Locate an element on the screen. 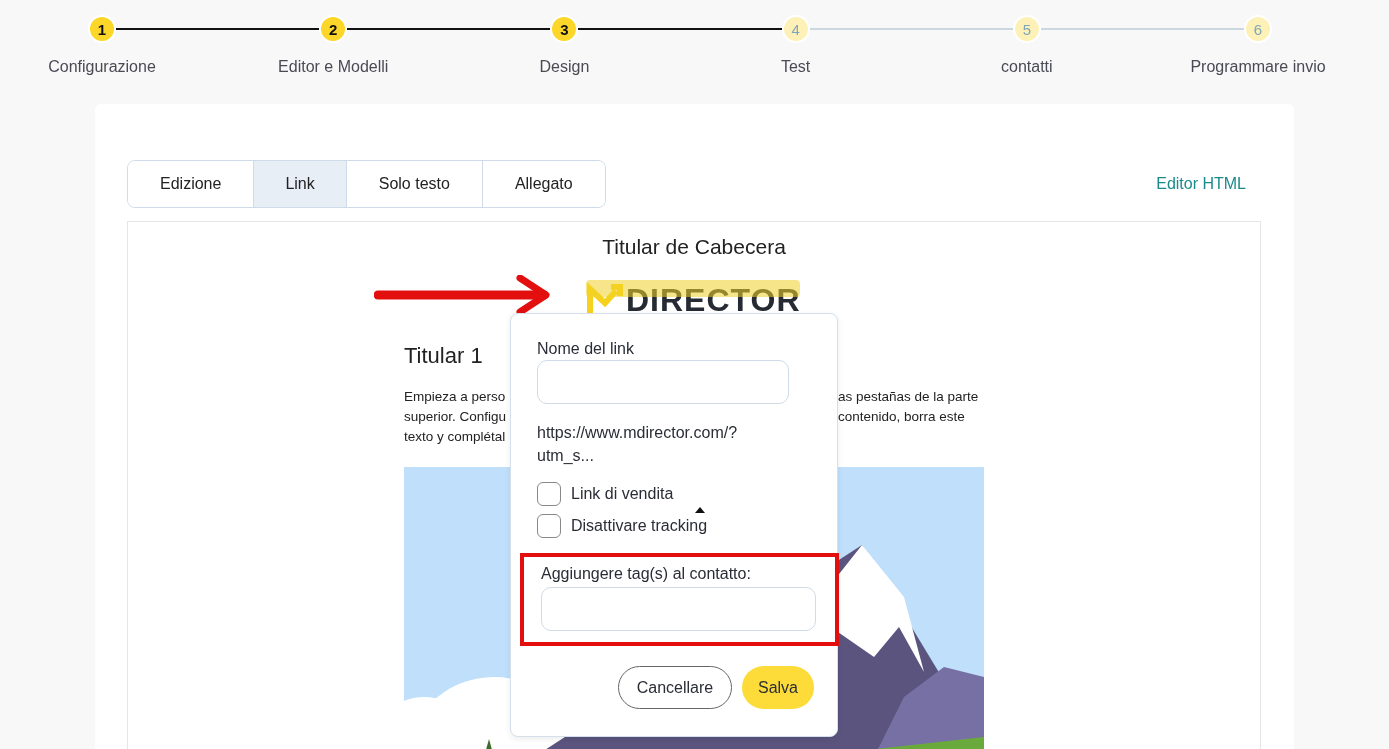  step-label: Design is located at coordinates (564, 67).